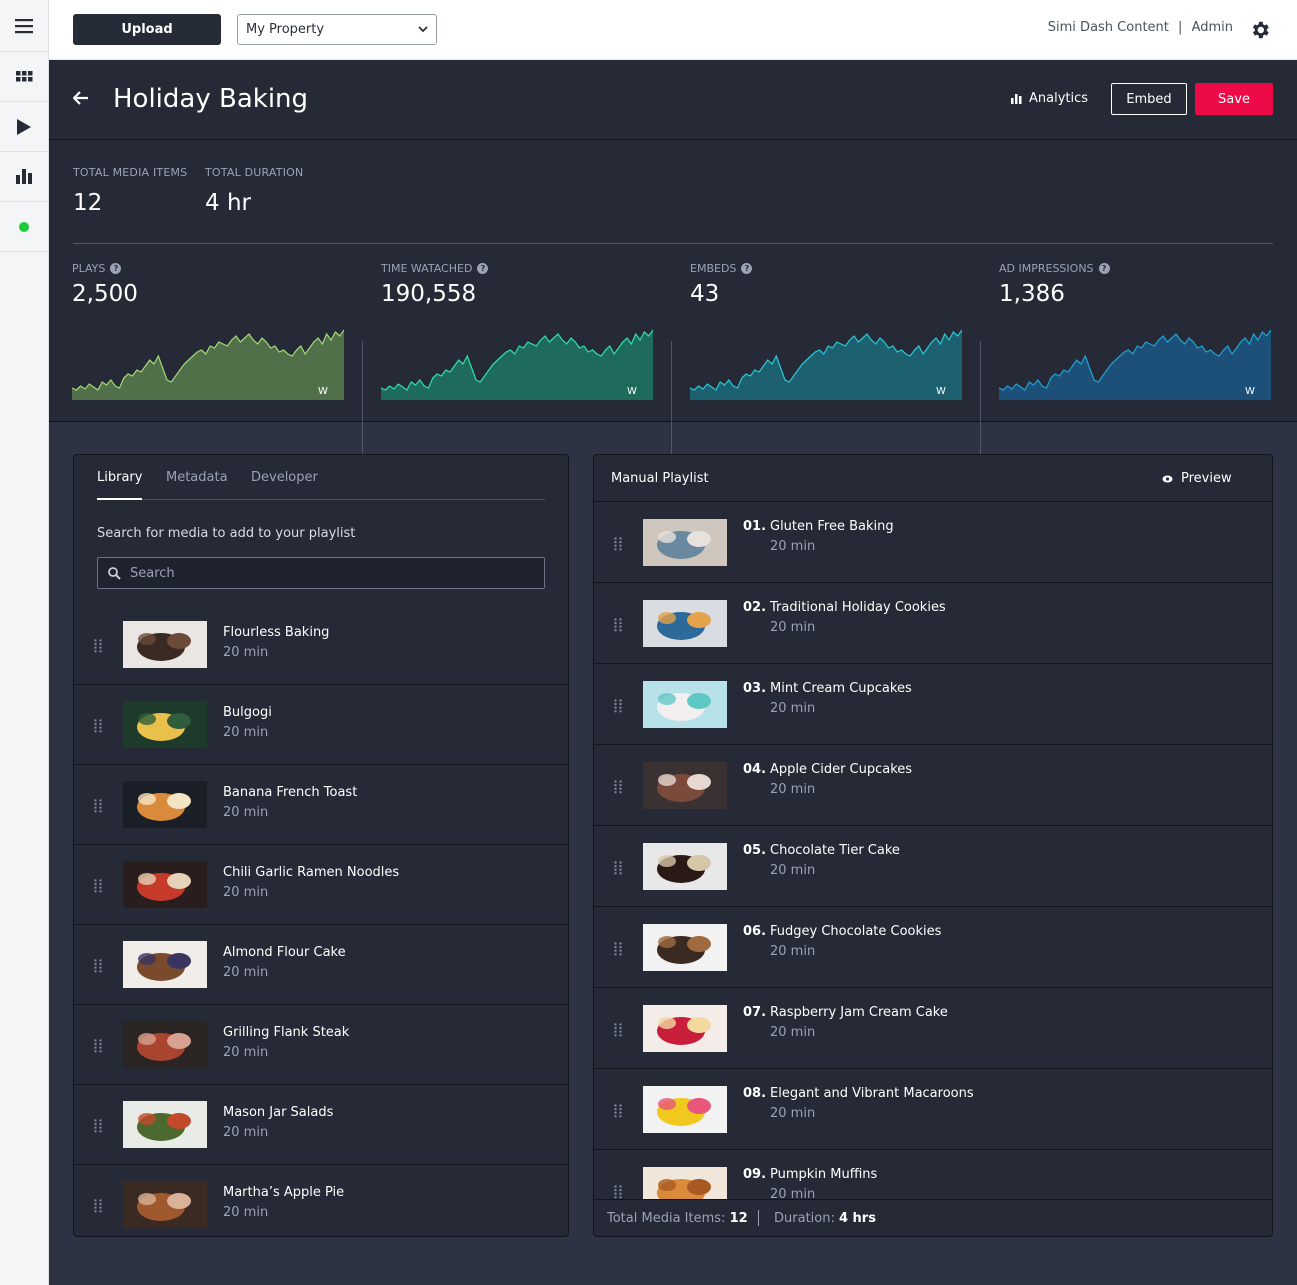 The height and width of the screenshot is (1285, 1297). I want to click on search-hint: Search for media to add to your playlist, so click(226, 533).